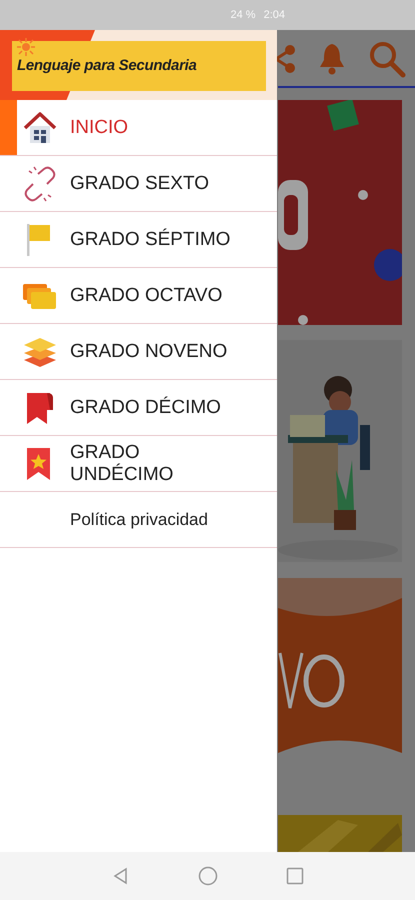  Describe the element at coordinates (387, 59) in the screenshot. I see `search-icon` at that location.